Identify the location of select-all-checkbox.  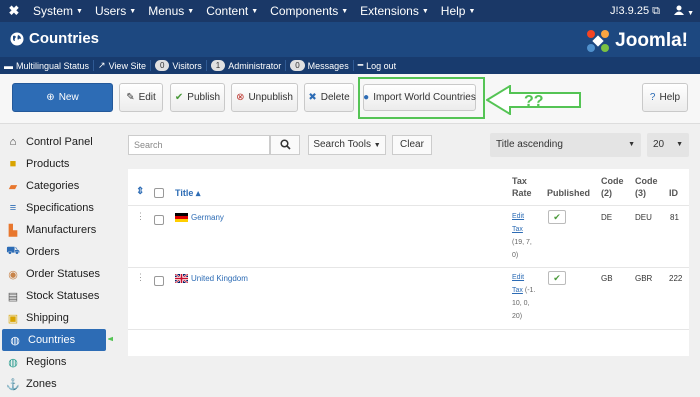
(159, 193).